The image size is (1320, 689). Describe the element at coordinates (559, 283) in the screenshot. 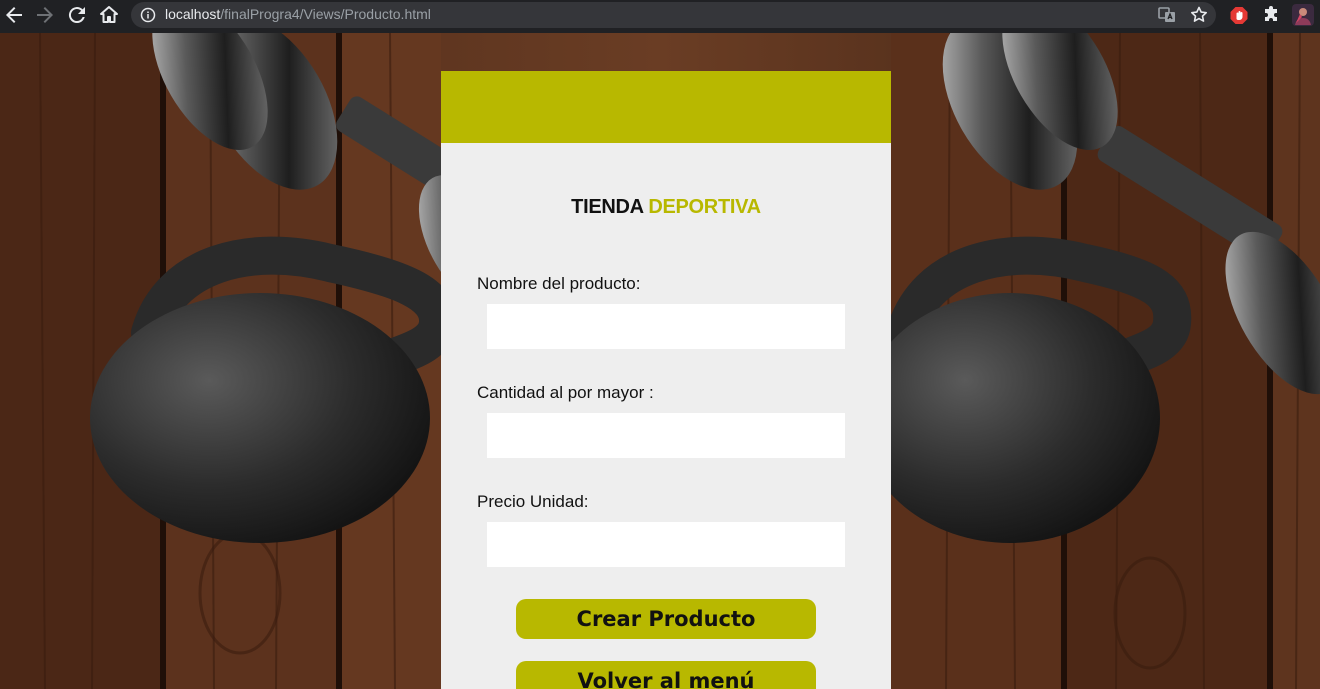

I see `product-name-label: Nombre del producto:` at that location.